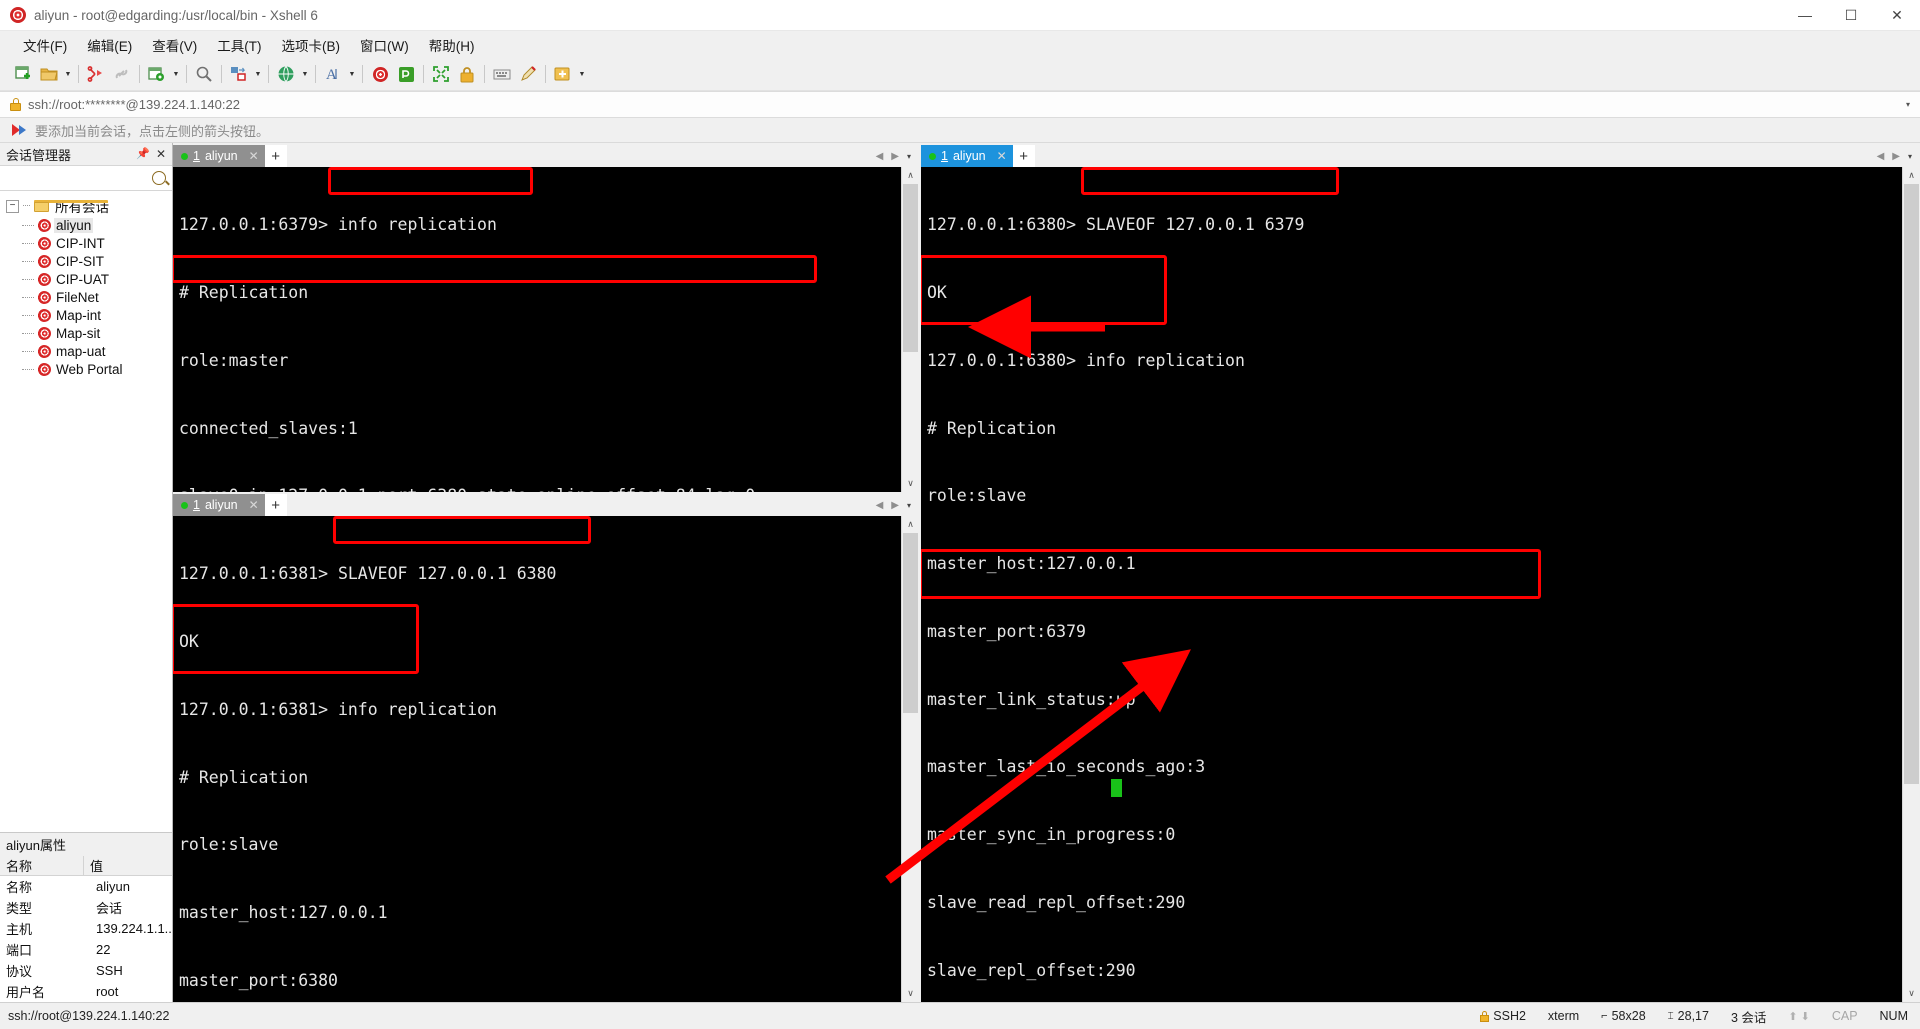 The height and width of the screenshot is (1029, 1920). What do you see at coordinates (528, 74) in the screenshot?
I see `highlight-icon` at bounding box center [528, 74].